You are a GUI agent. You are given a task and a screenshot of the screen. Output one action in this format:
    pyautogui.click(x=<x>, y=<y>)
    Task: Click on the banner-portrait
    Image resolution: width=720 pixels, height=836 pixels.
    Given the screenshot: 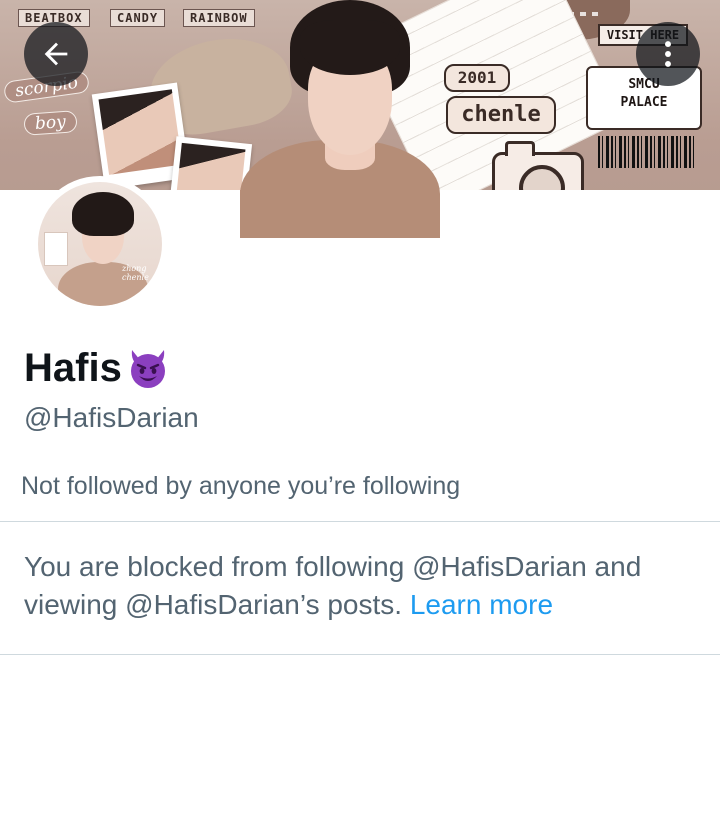 What is the action you would take?
    pyautogui.click(x=340, y=119)
    